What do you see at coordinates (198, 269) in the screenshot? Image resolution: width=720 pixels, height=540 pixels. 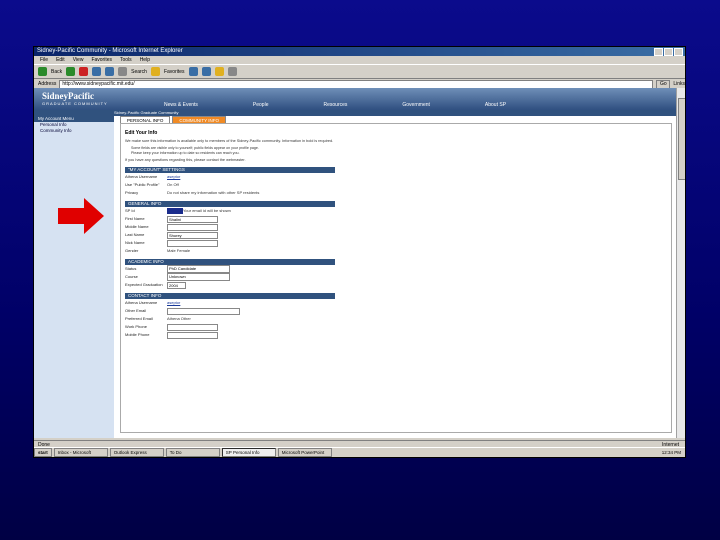 I see `status-select: PhD Candidate` at bounding box center [198, 269].